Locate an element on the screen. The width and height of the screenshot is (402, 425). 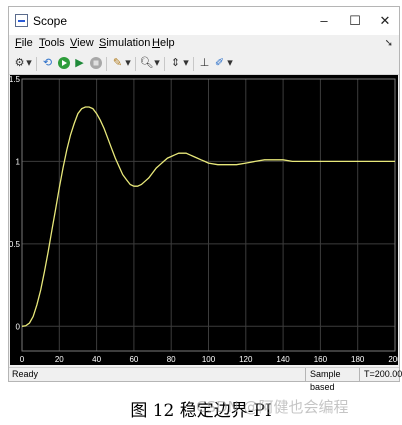
watermark: CSDN @阿健也会编程 is located at coordinates (272, 407).